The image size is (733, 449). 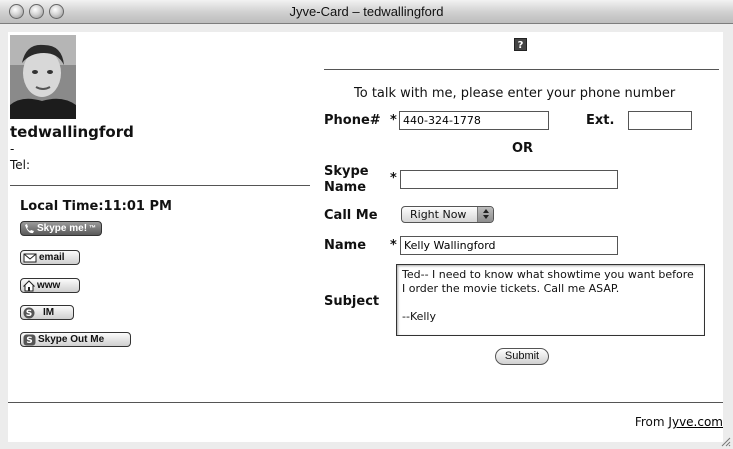 I want to click on local-time: Local Time:11:01 PM, so click(x=96, y=206).